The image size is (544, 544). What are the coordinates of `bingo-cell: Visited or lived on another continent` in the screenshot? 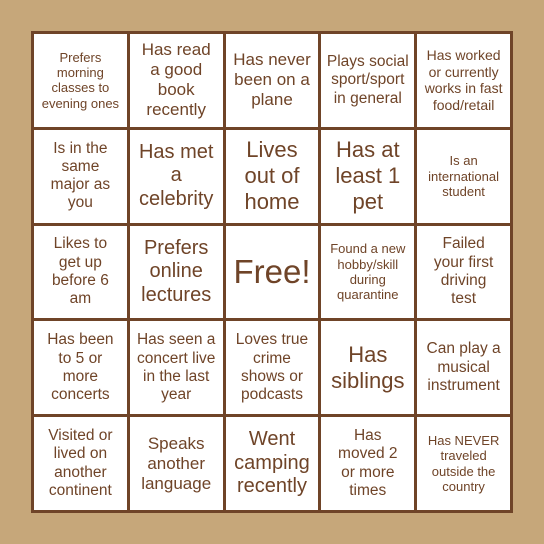 It's located at (80, 463).